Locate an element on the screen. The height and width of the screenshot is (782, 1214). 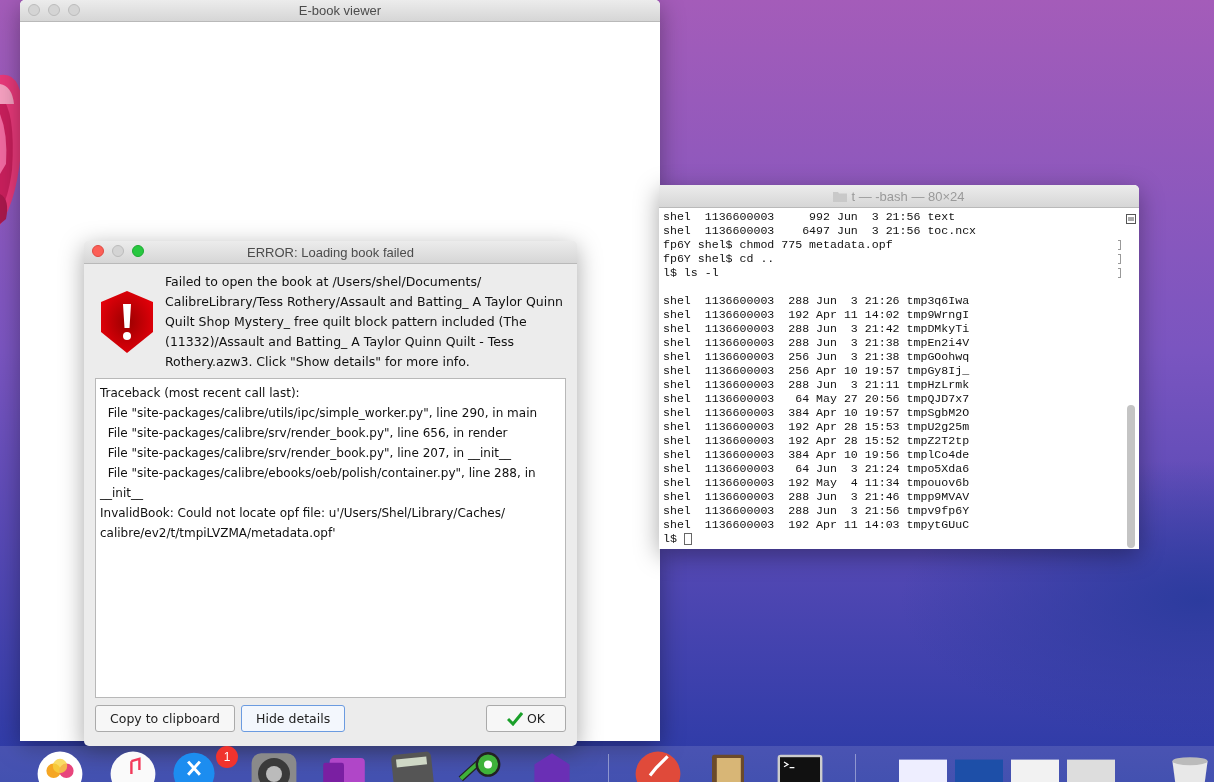
terminal-line: shel 1136600003 256 Jun 3 21:38 tmpGOohwq is located at coordinates (816, 357).